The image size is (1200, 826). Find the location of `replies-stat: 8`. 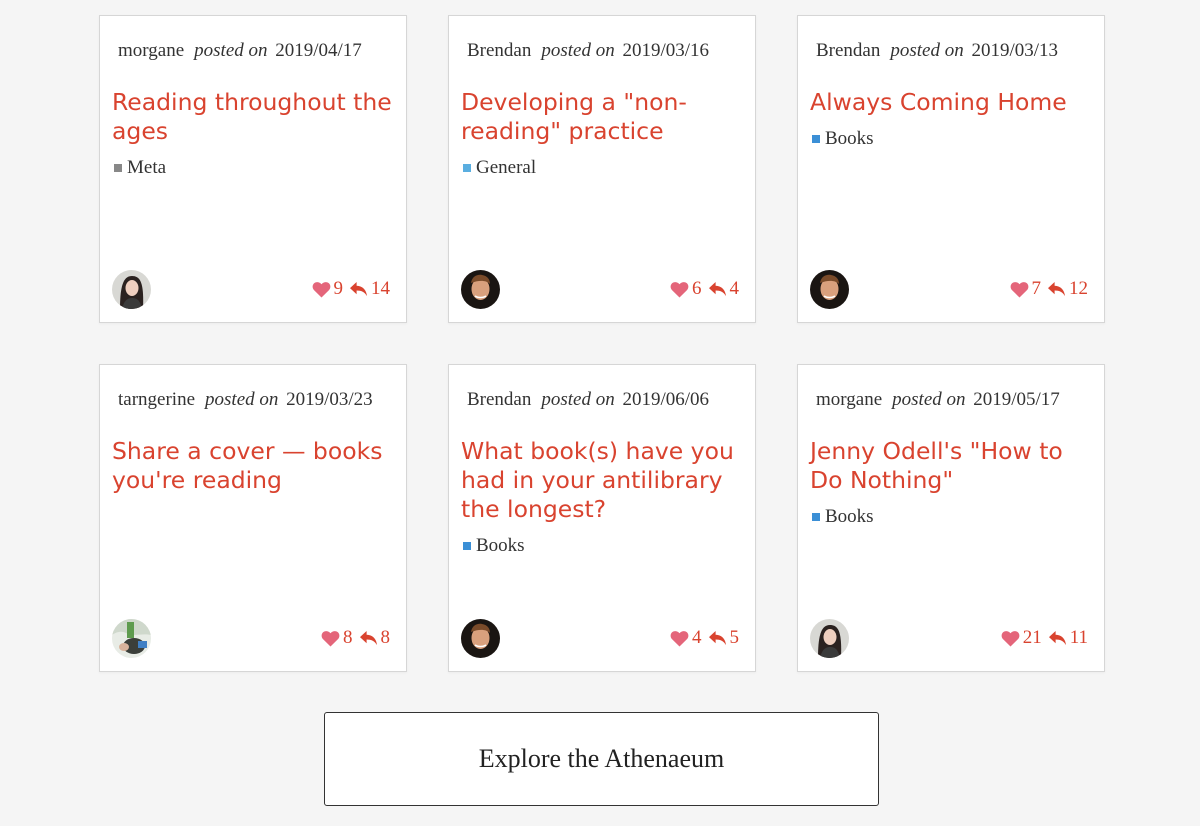

replies-stat: 8 is located at coordinates (374, 638).